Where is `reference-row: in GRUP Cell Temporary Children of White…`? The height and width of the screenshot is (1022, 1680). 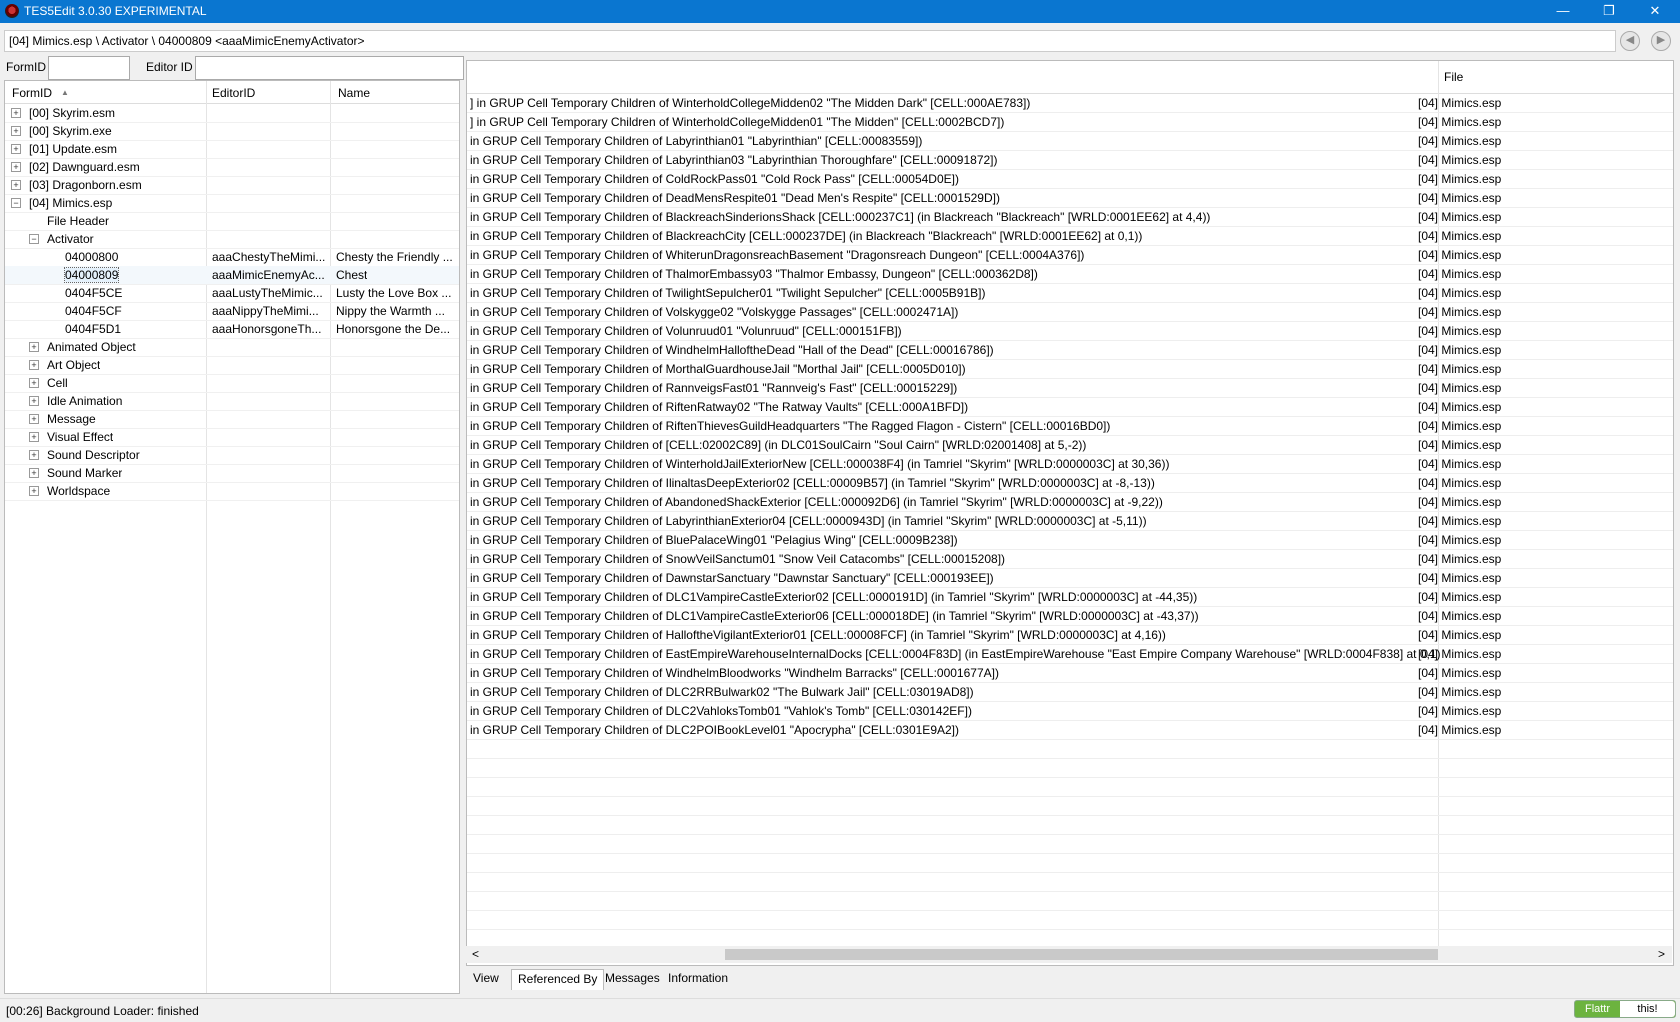
reference-row: in GRUP Cell Temporary Children of White… is located at coordinates (1070, 255).